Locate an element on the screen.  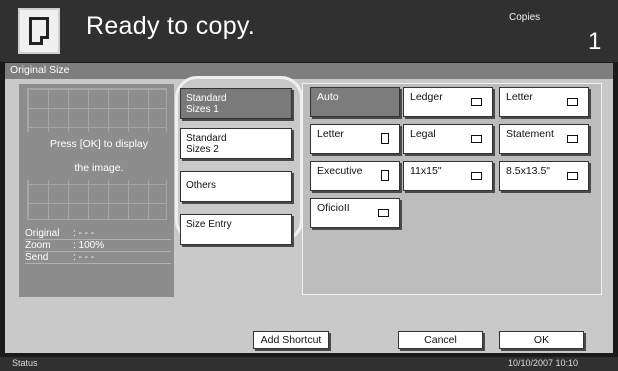
screen-title-bar is located at coordinates (309, 71).